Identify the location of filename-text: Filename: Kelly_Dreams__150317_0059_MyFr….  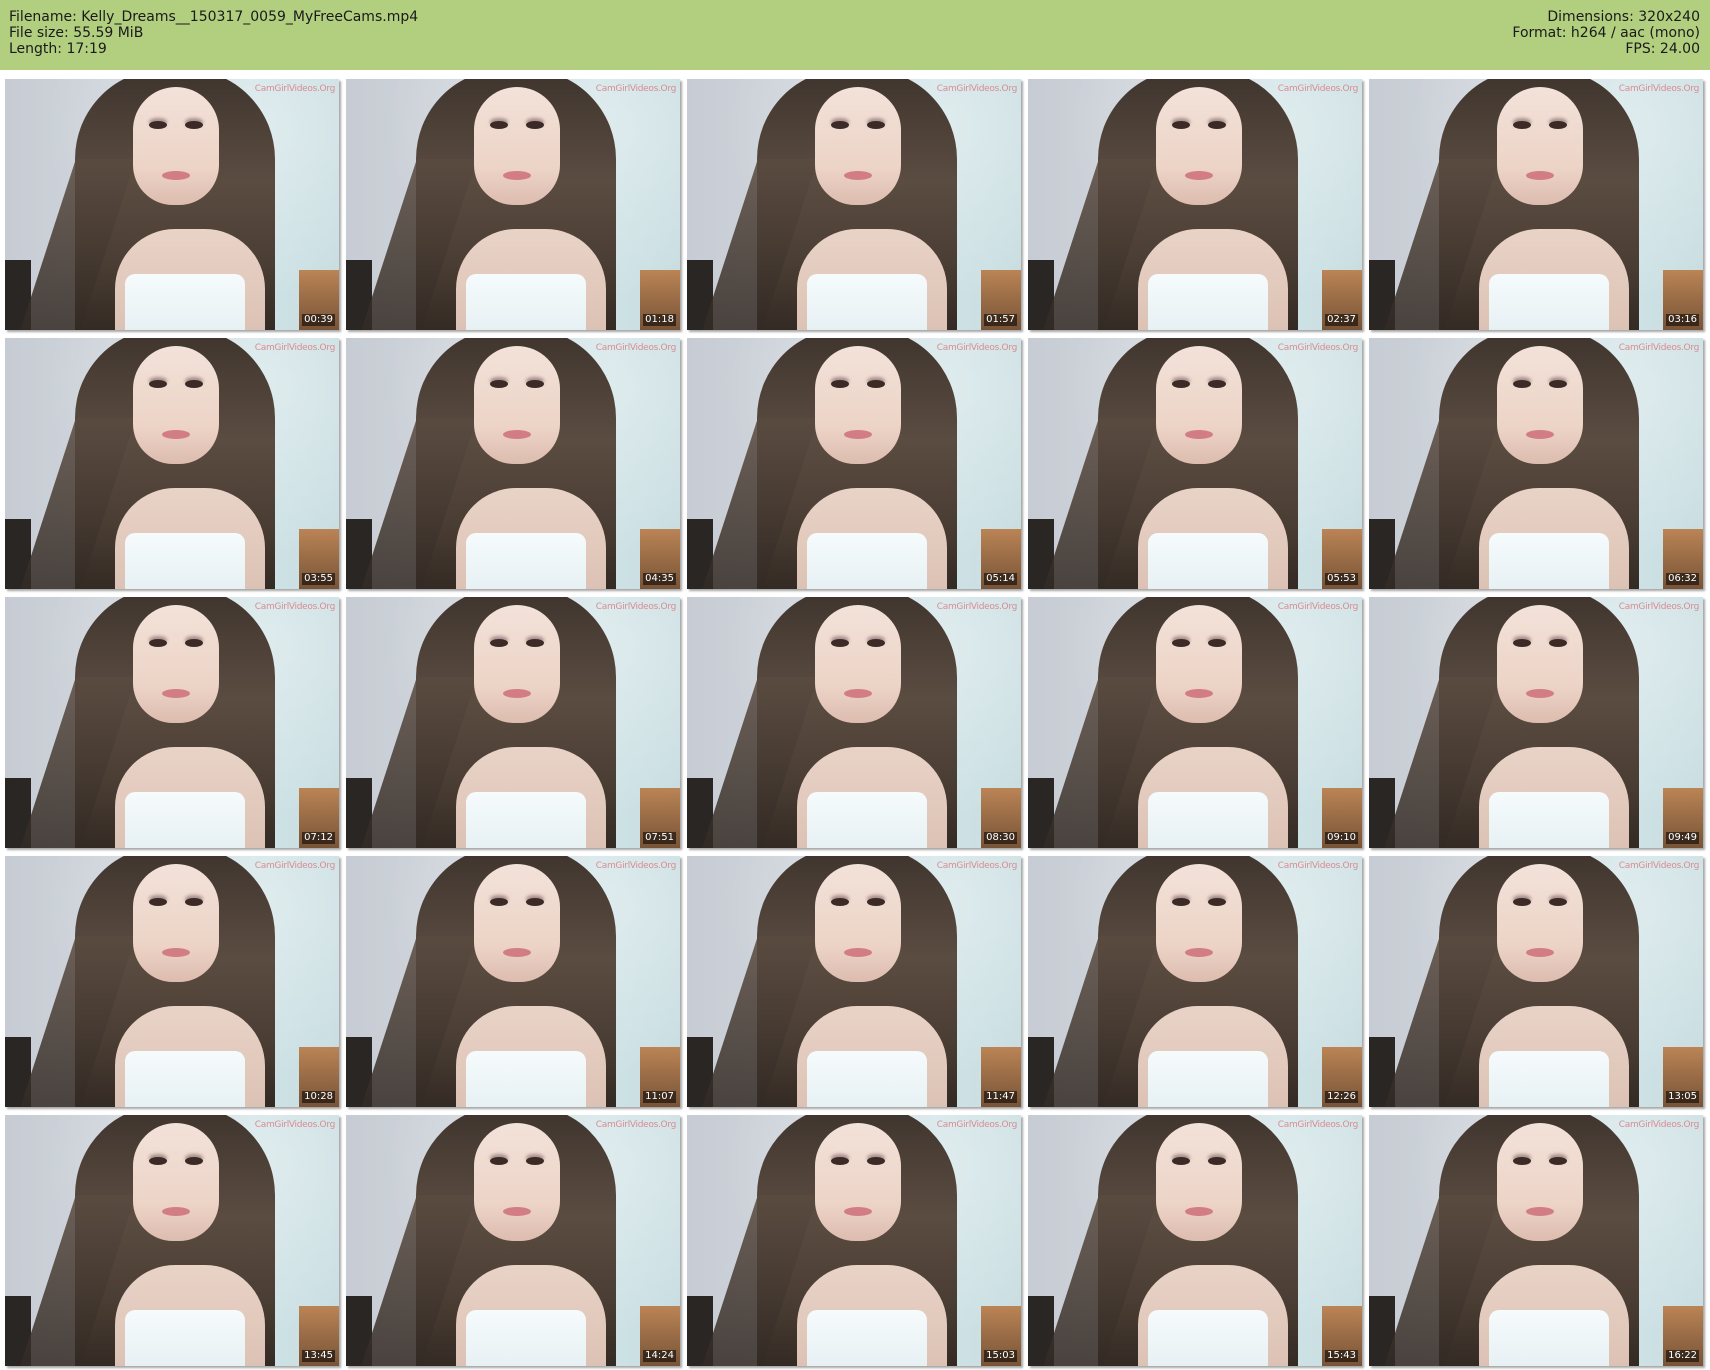
(214, 17).